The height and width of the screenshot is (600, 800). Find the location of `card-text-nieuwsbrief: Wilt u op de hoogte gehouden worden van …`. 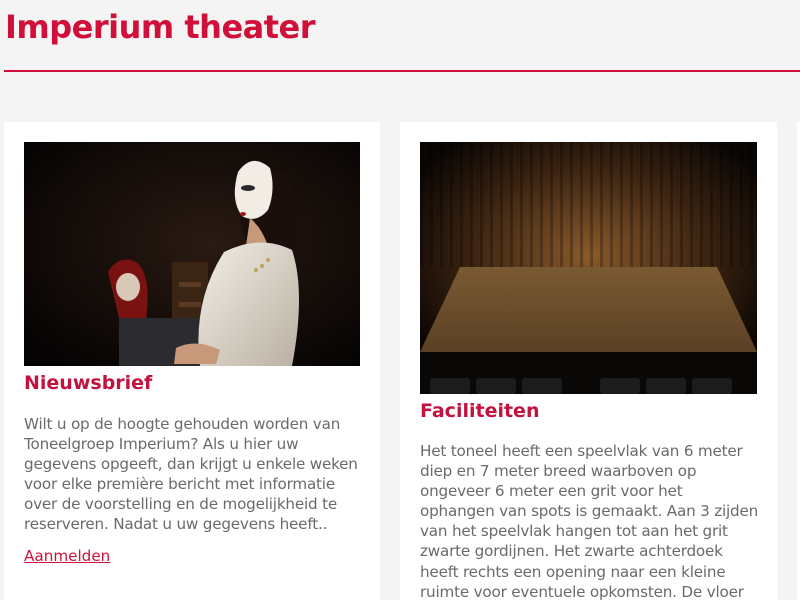

card-text-nieuwsbrief: Wilt u op de hoogte gehouden worden van … is located at coordinates (191, 474).